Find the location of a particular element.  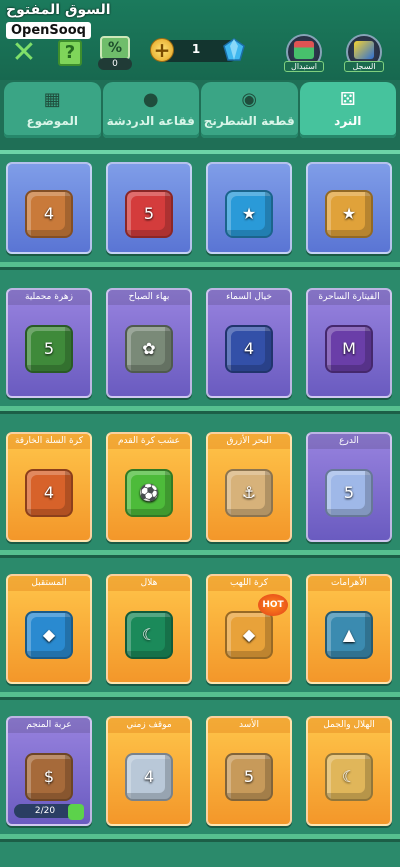

dice-card: كرة السلة الخارقة 4 is located at coordinates (49, 487).